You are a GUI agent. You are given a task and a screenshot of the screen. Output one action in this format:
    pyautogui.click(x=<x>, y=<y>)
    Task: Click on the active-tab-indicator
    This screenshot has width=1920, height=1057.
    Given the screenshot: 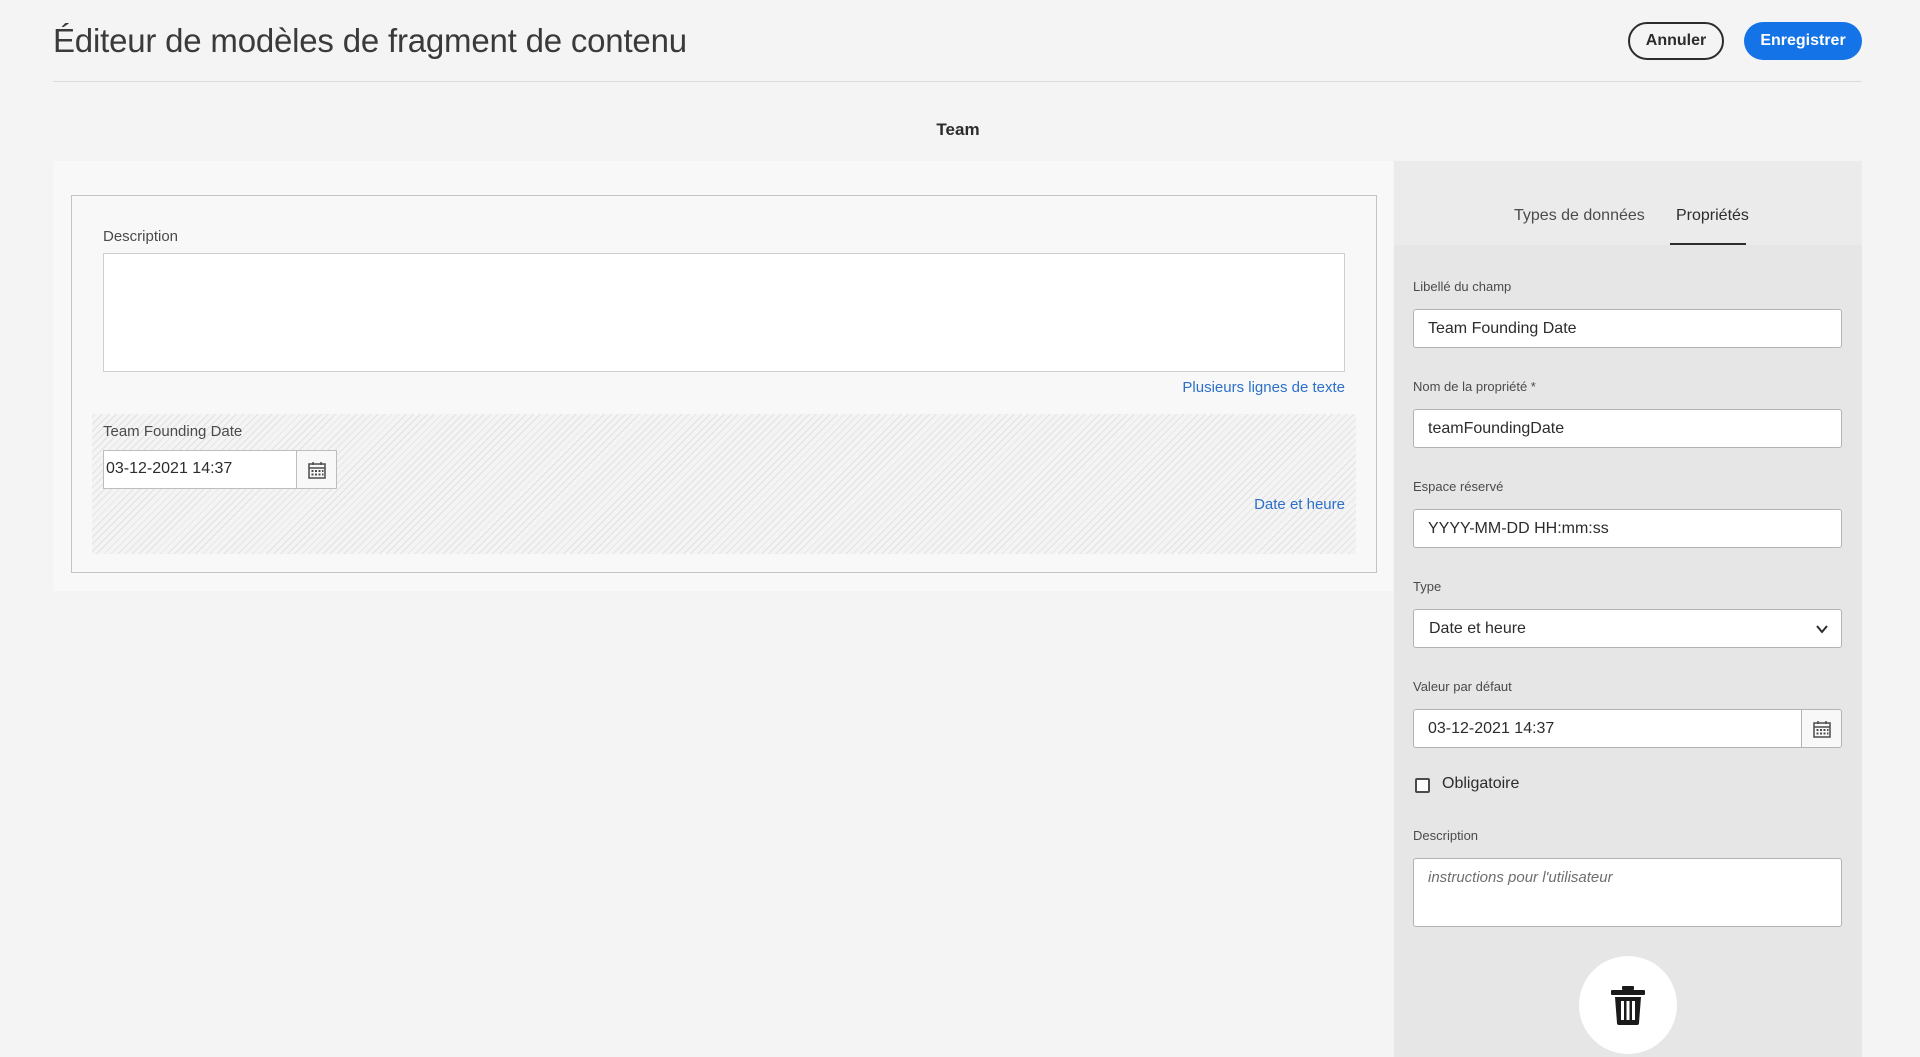 What is the action you would take?
    pyautogui.click(x=1708, y=244)
    